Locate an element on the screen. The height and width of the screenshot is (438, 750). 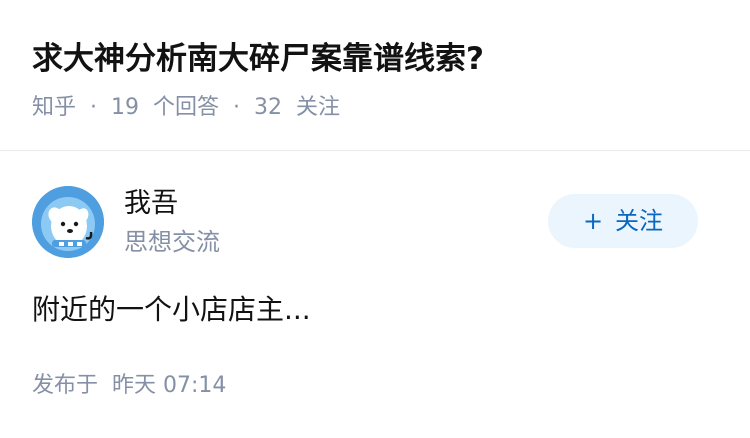
follow-button: + 关注 is located at coordinates (623, 221).